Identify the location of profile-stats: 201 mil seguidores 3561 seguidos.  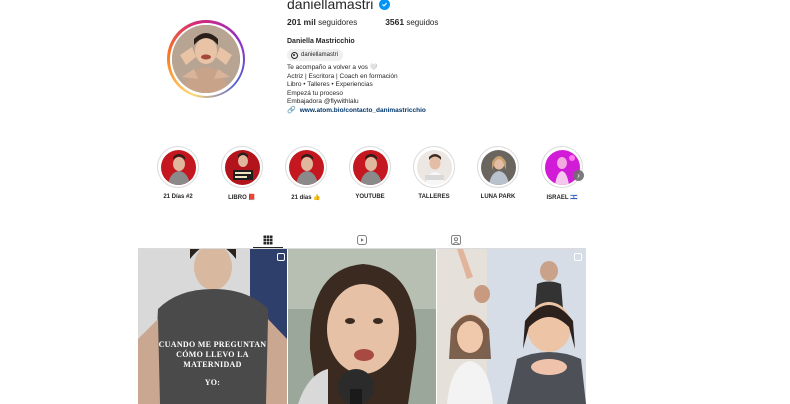
(362, 22).